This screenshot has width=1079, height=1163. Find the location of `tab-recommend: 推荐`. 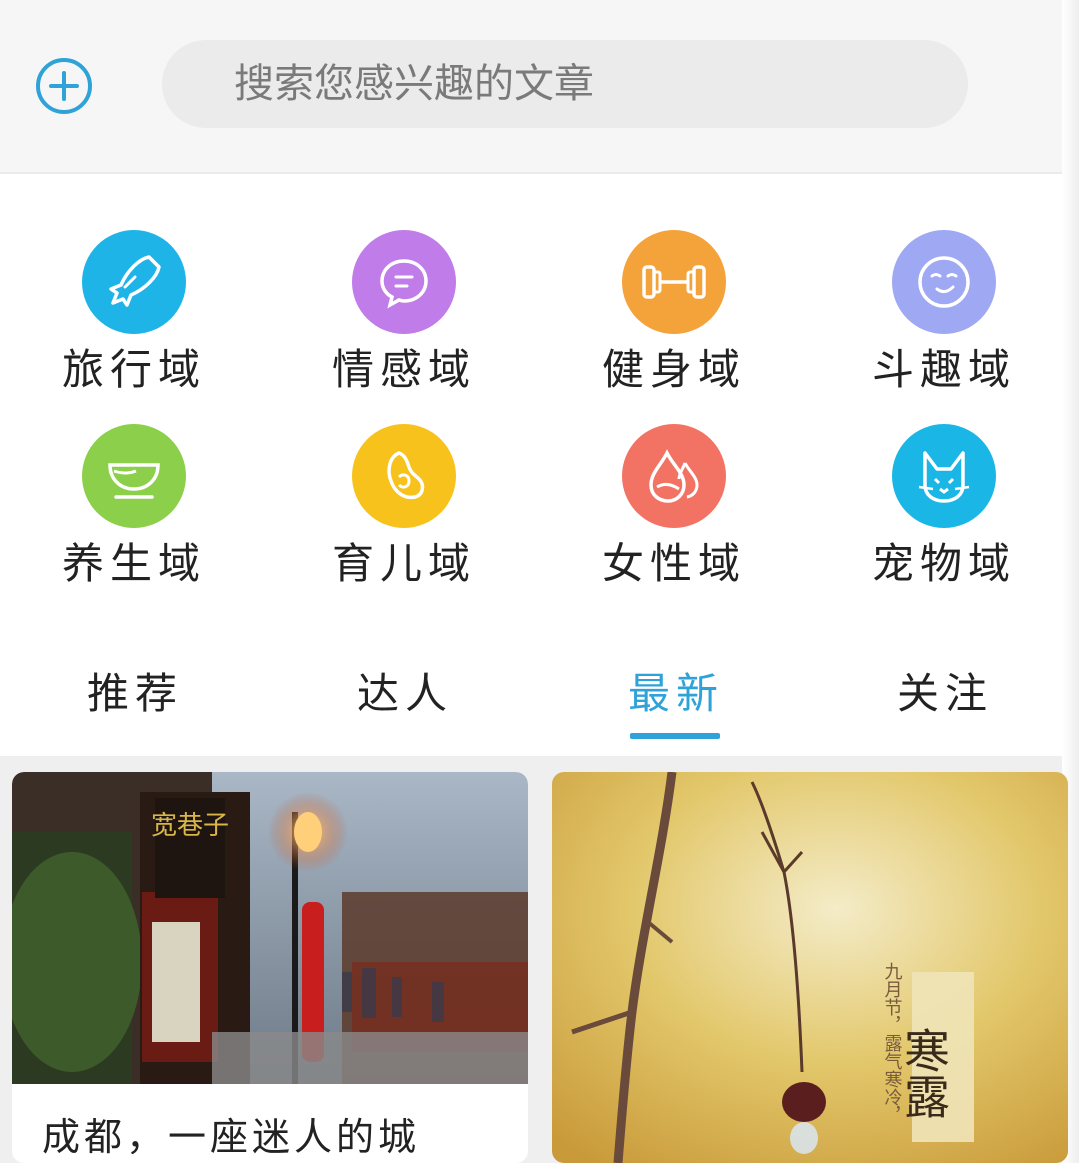

tab-recommend: 推荐 is located at coordinates (135, 694).